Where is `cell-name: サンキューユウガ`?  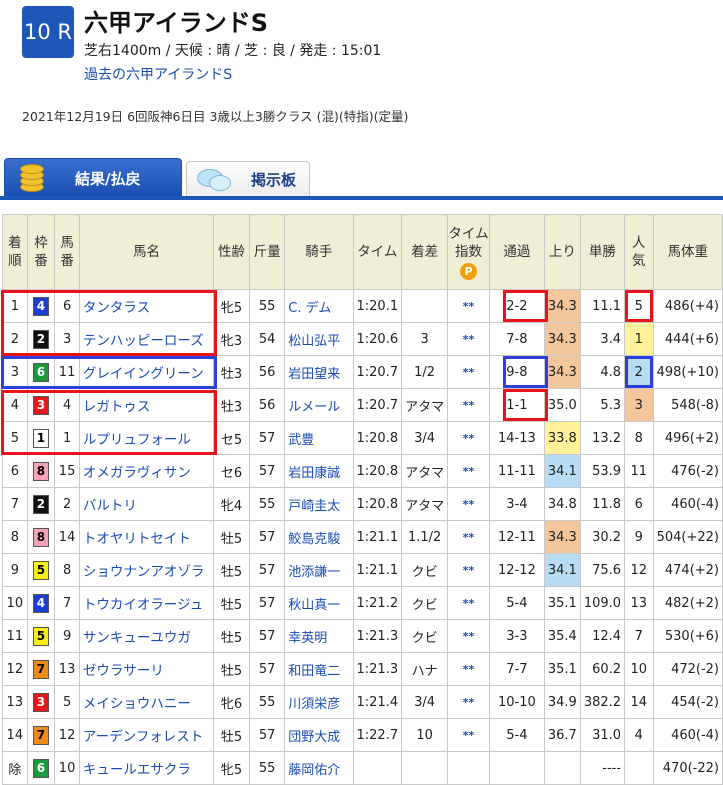
cell-name: サンキューユウガ is located at coordinates (146, 636).